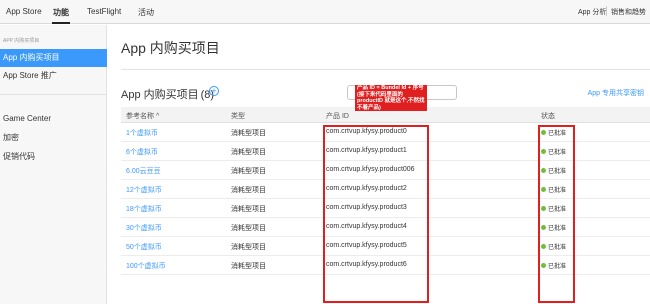 The width and height of the screenshot is (650, 304). What do you see at coordinates (142, 152) in the screenshot?
I see `product-name-link: 6个虚拟币` at bounding box center [142, 152].